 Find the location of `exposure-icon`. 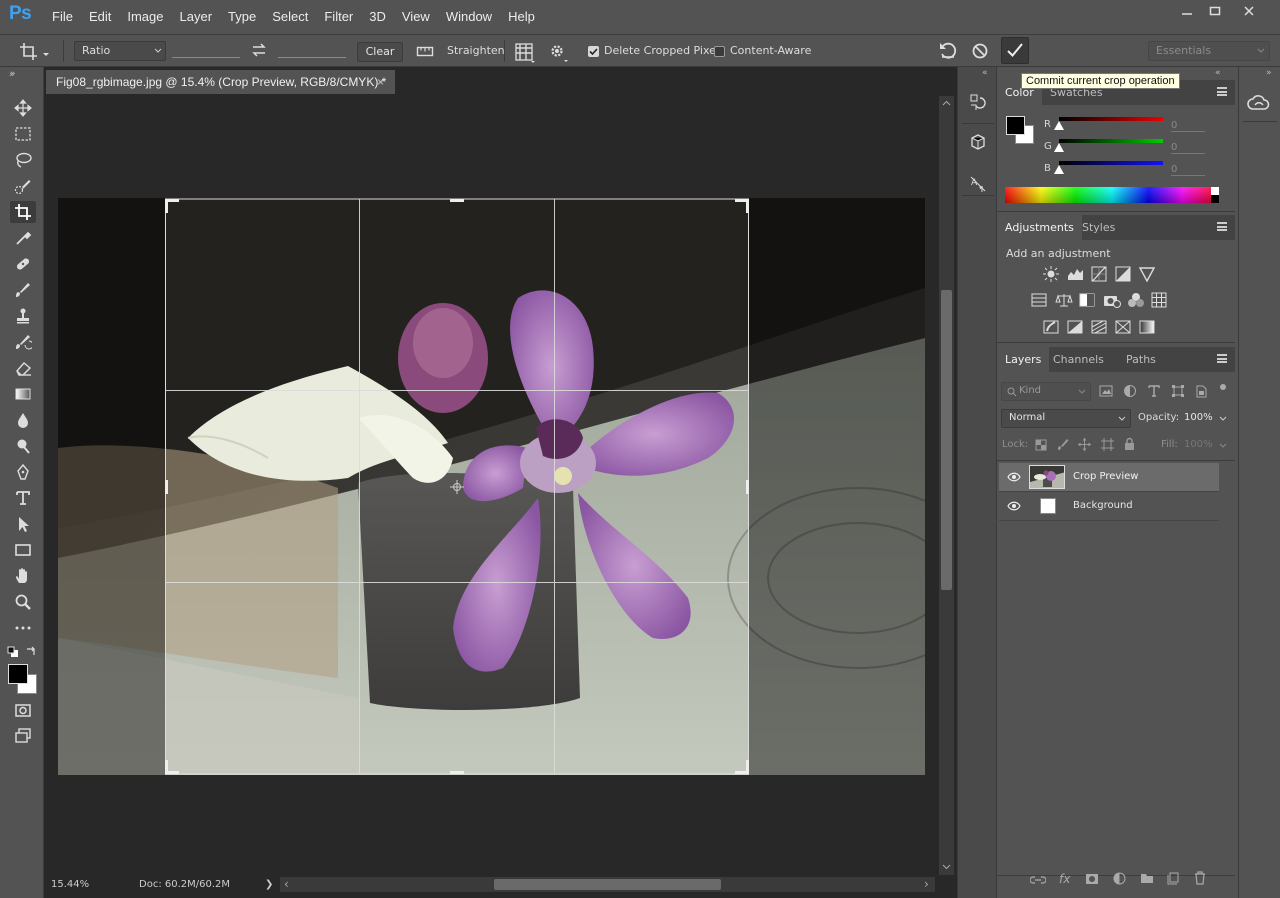

exposure-icon is located at coordinates (1123, 274).